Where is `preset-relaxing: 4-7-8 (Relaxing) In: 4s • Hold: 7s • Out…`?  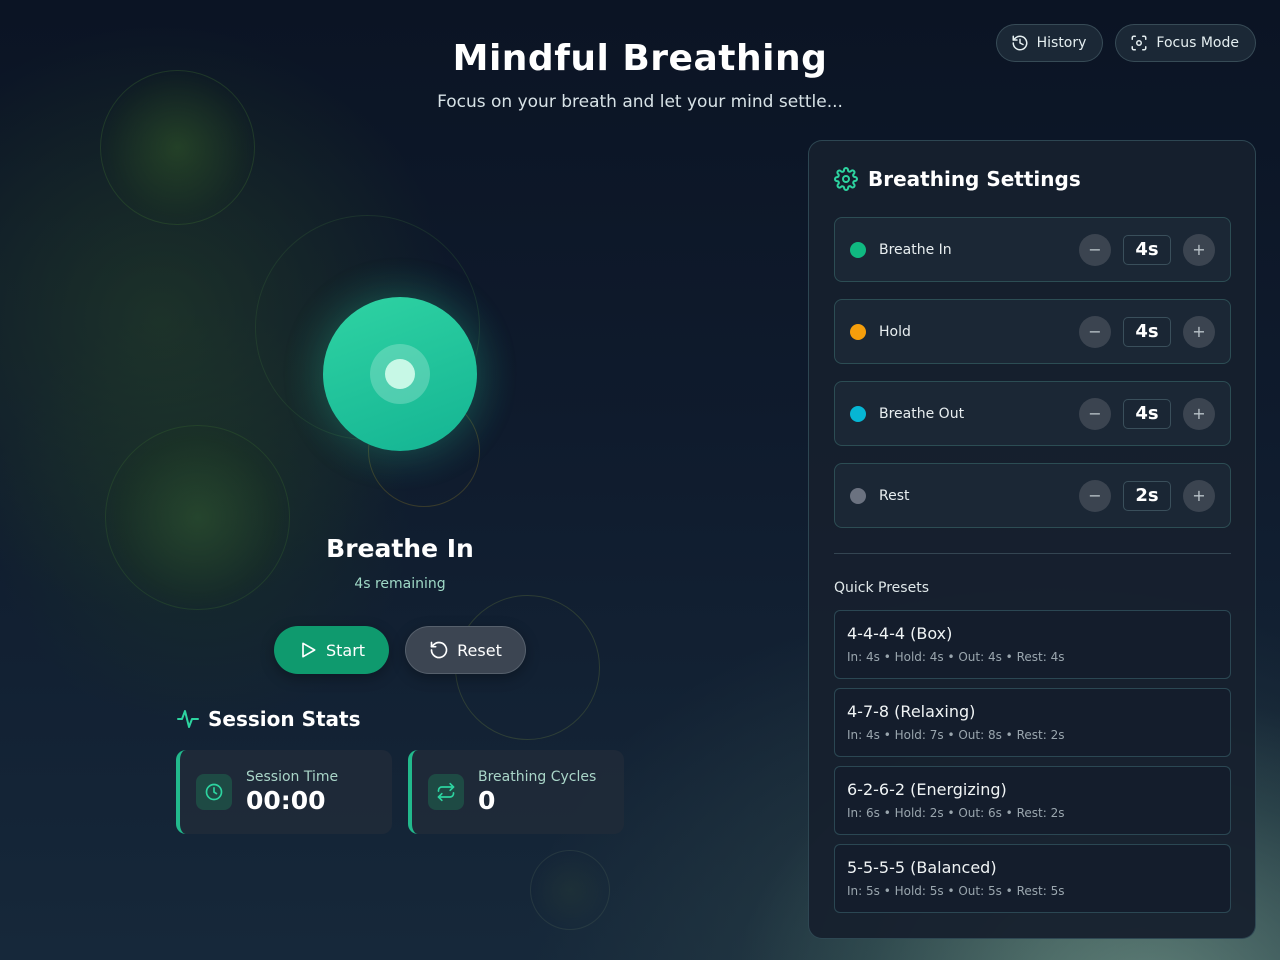 preset-relaxing: 4-7-8 (Relaxing) In: 4s • Hold: 7s • Out… is located at coordinates (1032, 722).